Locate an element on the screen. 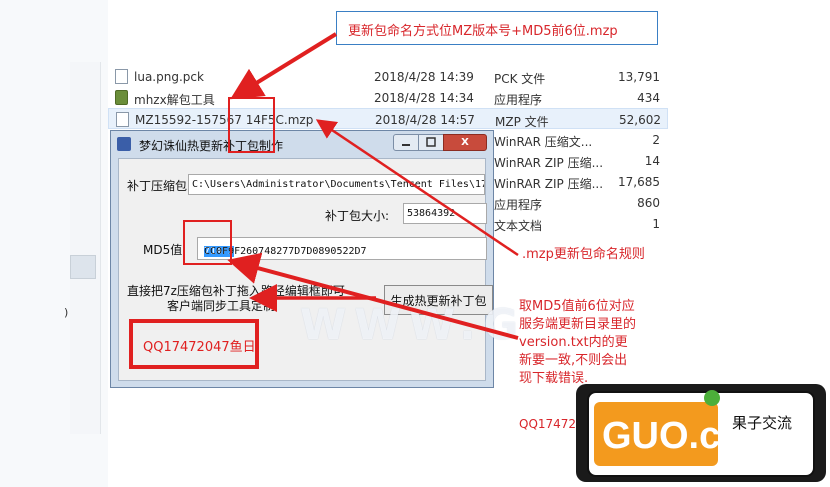  mzp-arrow is located at coordinates (417, 188).